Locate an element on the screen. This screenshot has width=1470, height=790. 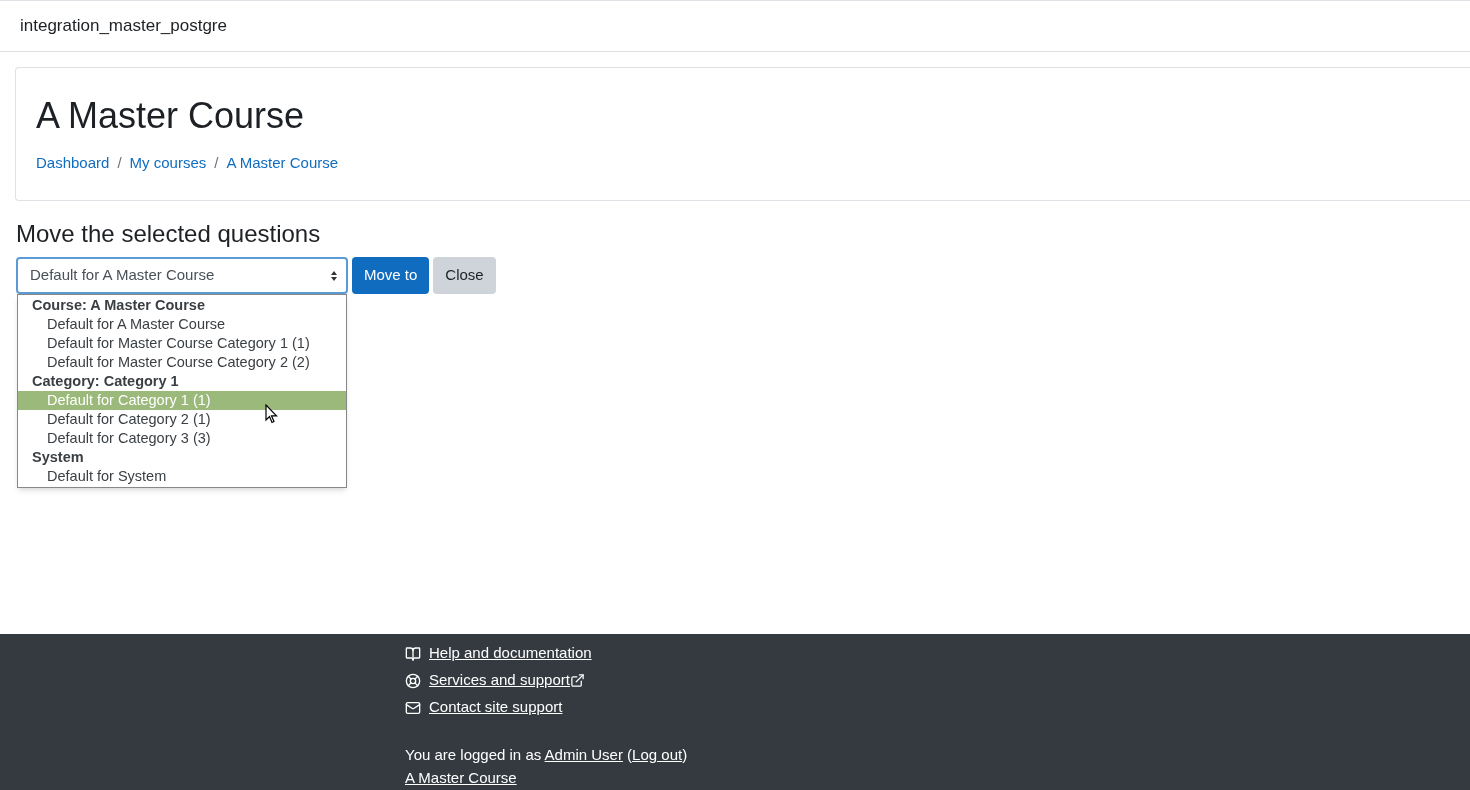
sort-arrows-icon is located at coordinates (334, 275).